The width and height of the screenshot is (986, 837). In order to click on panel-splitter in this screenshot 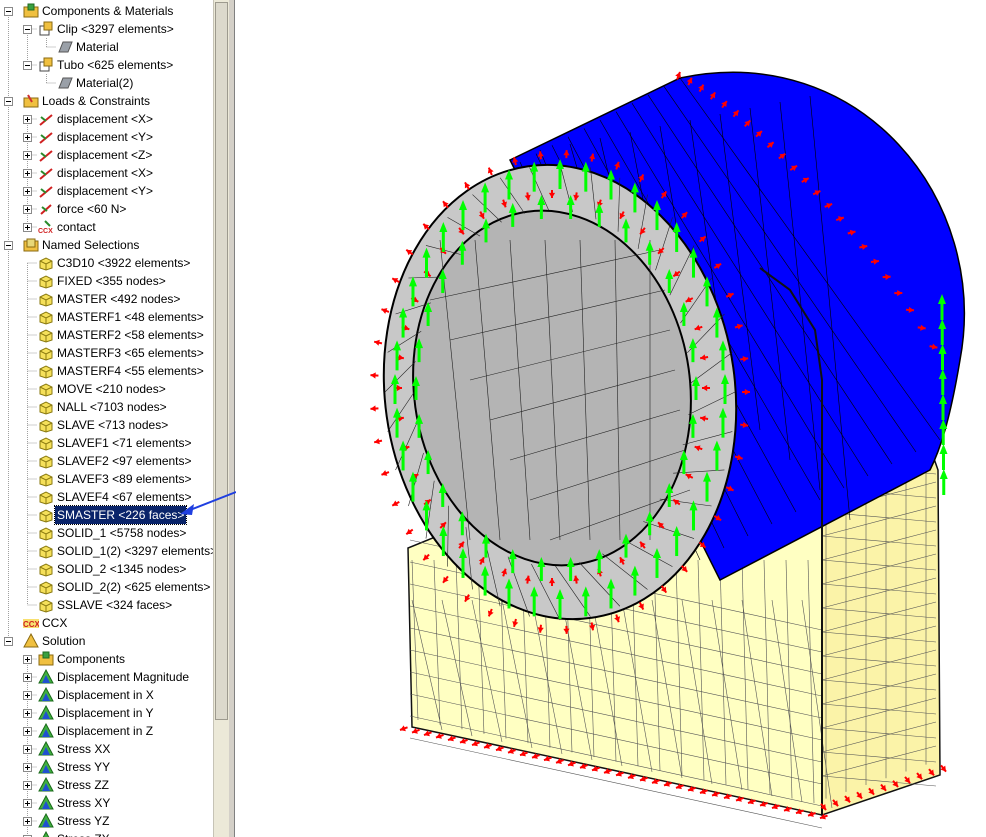, I will do `click(232, 418)`.